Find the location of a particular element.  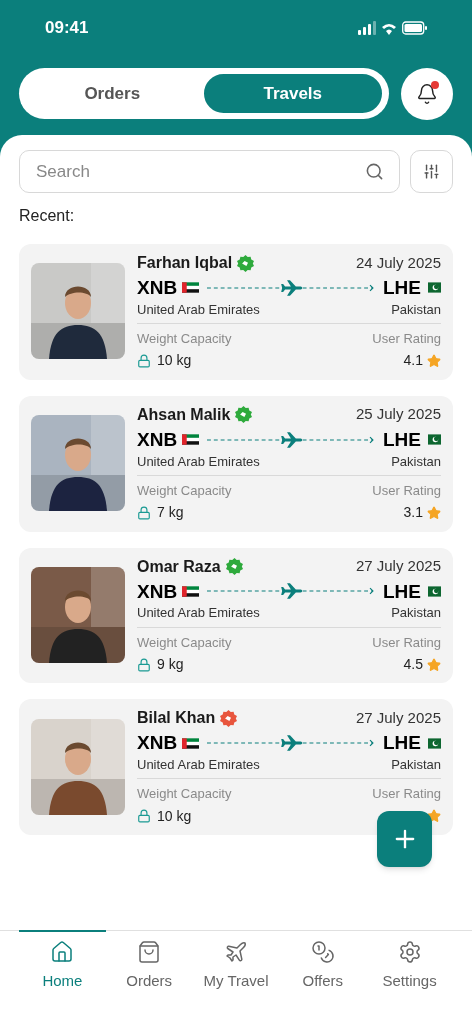

traveler-card: Bilal Khan 27 July 2025 XNB LHE United Arab Emirates Pakistan Weight Capacity User Rating 10 kg is located at coordinates (236, 767).